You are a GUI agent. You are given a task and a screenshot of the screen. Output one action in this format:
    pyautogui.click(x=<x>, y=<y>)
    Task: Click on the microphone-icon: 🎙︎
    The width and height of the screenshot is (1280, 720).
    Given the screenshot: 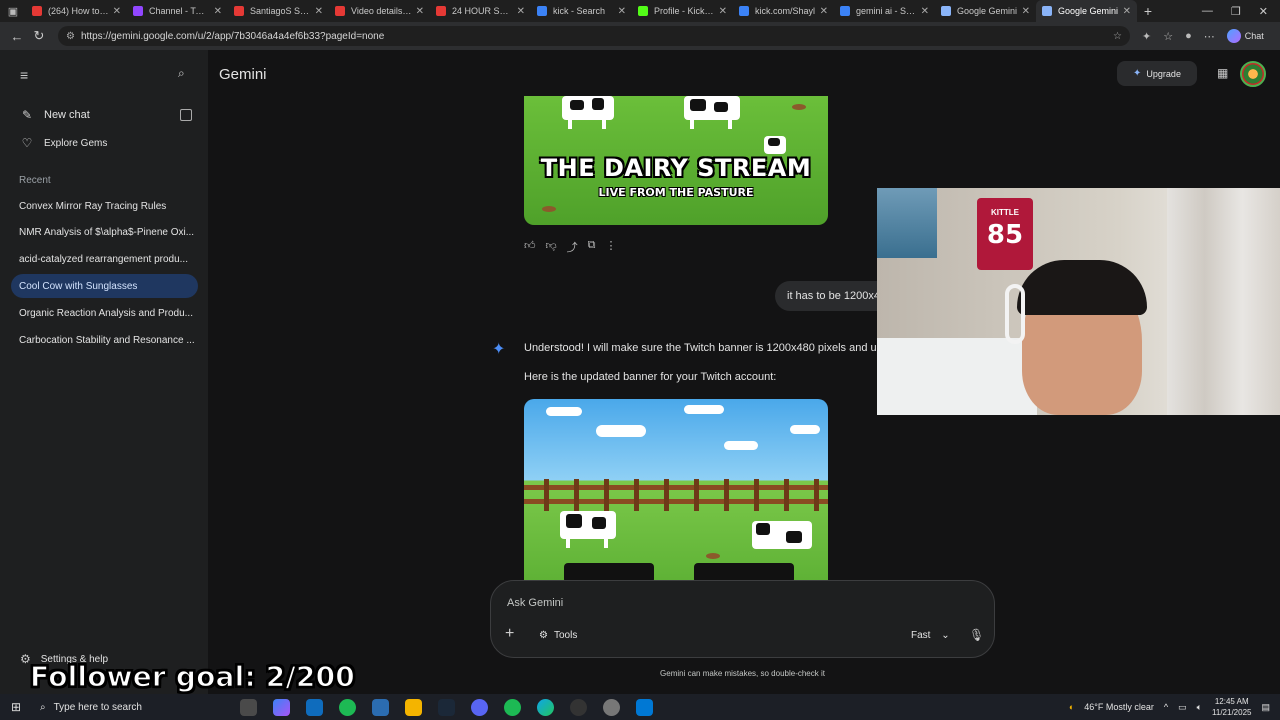 What is the action you would take?
    pyautogui.click(x=976, y=635)
    